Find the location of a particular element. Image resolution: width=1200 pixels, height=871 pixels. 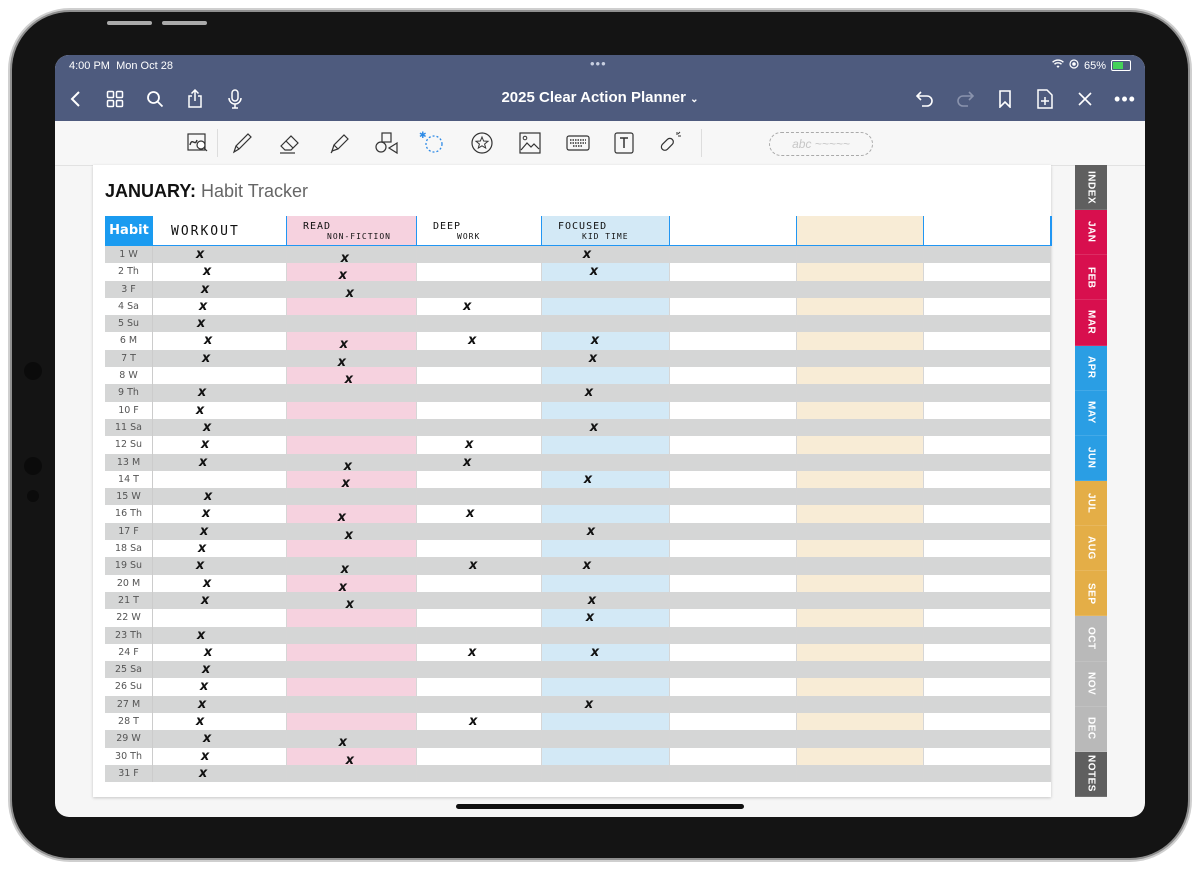

tab-feb: FEB is located at coordinates (1091, 278).